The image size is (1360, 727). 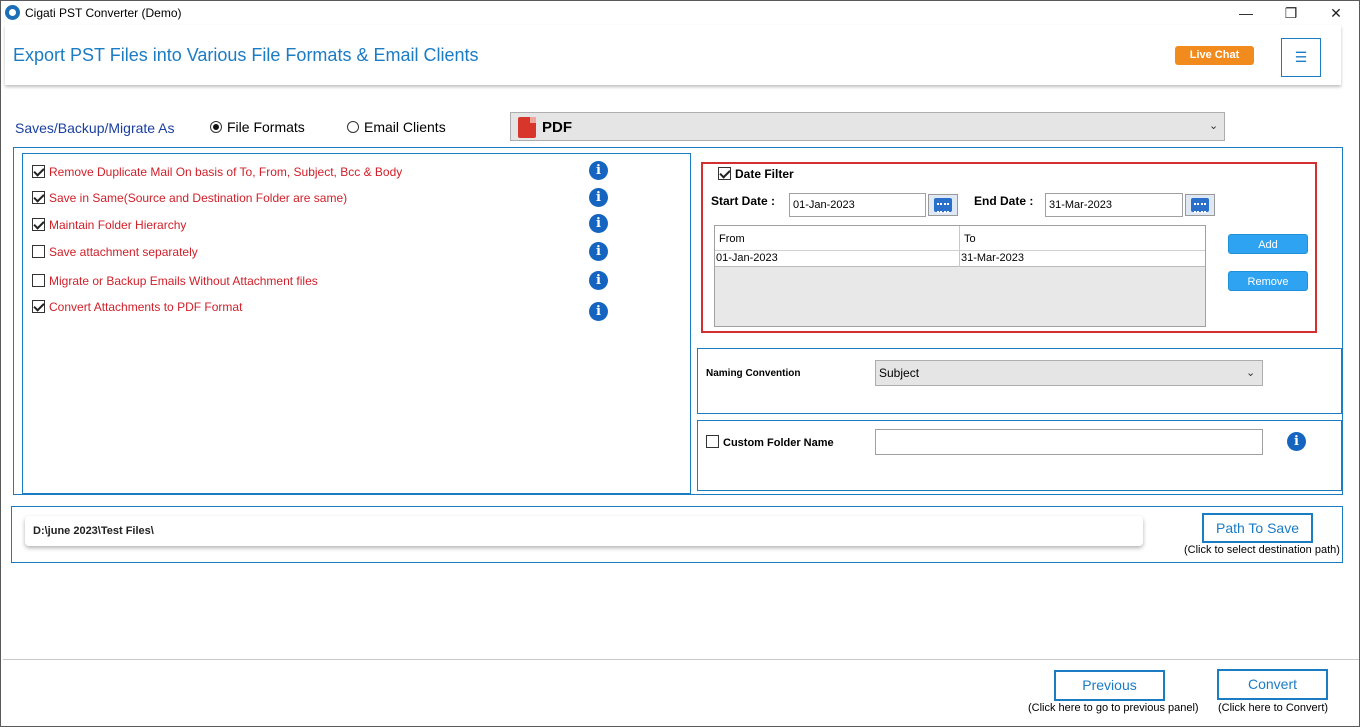 I want to click on table-cell-to: 31-Mar-2023, so click(x=992, y=258).